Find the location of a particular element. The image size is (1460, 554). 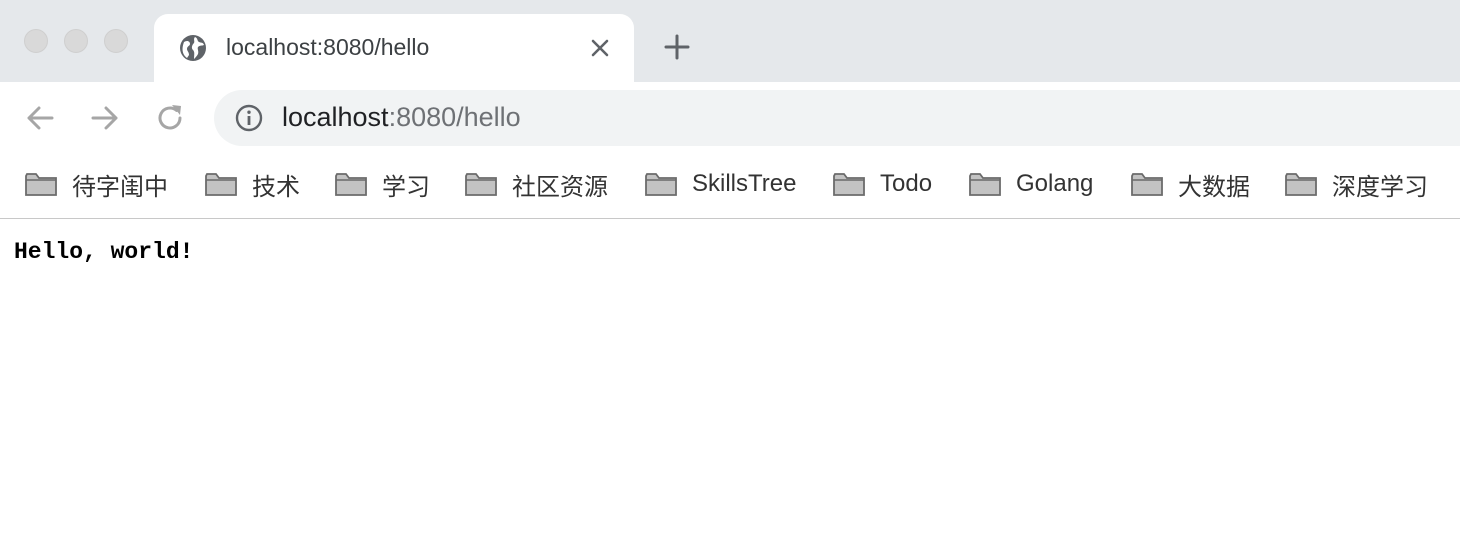

bookmark-label: SkillsTree is located at coordinates (744, 183).